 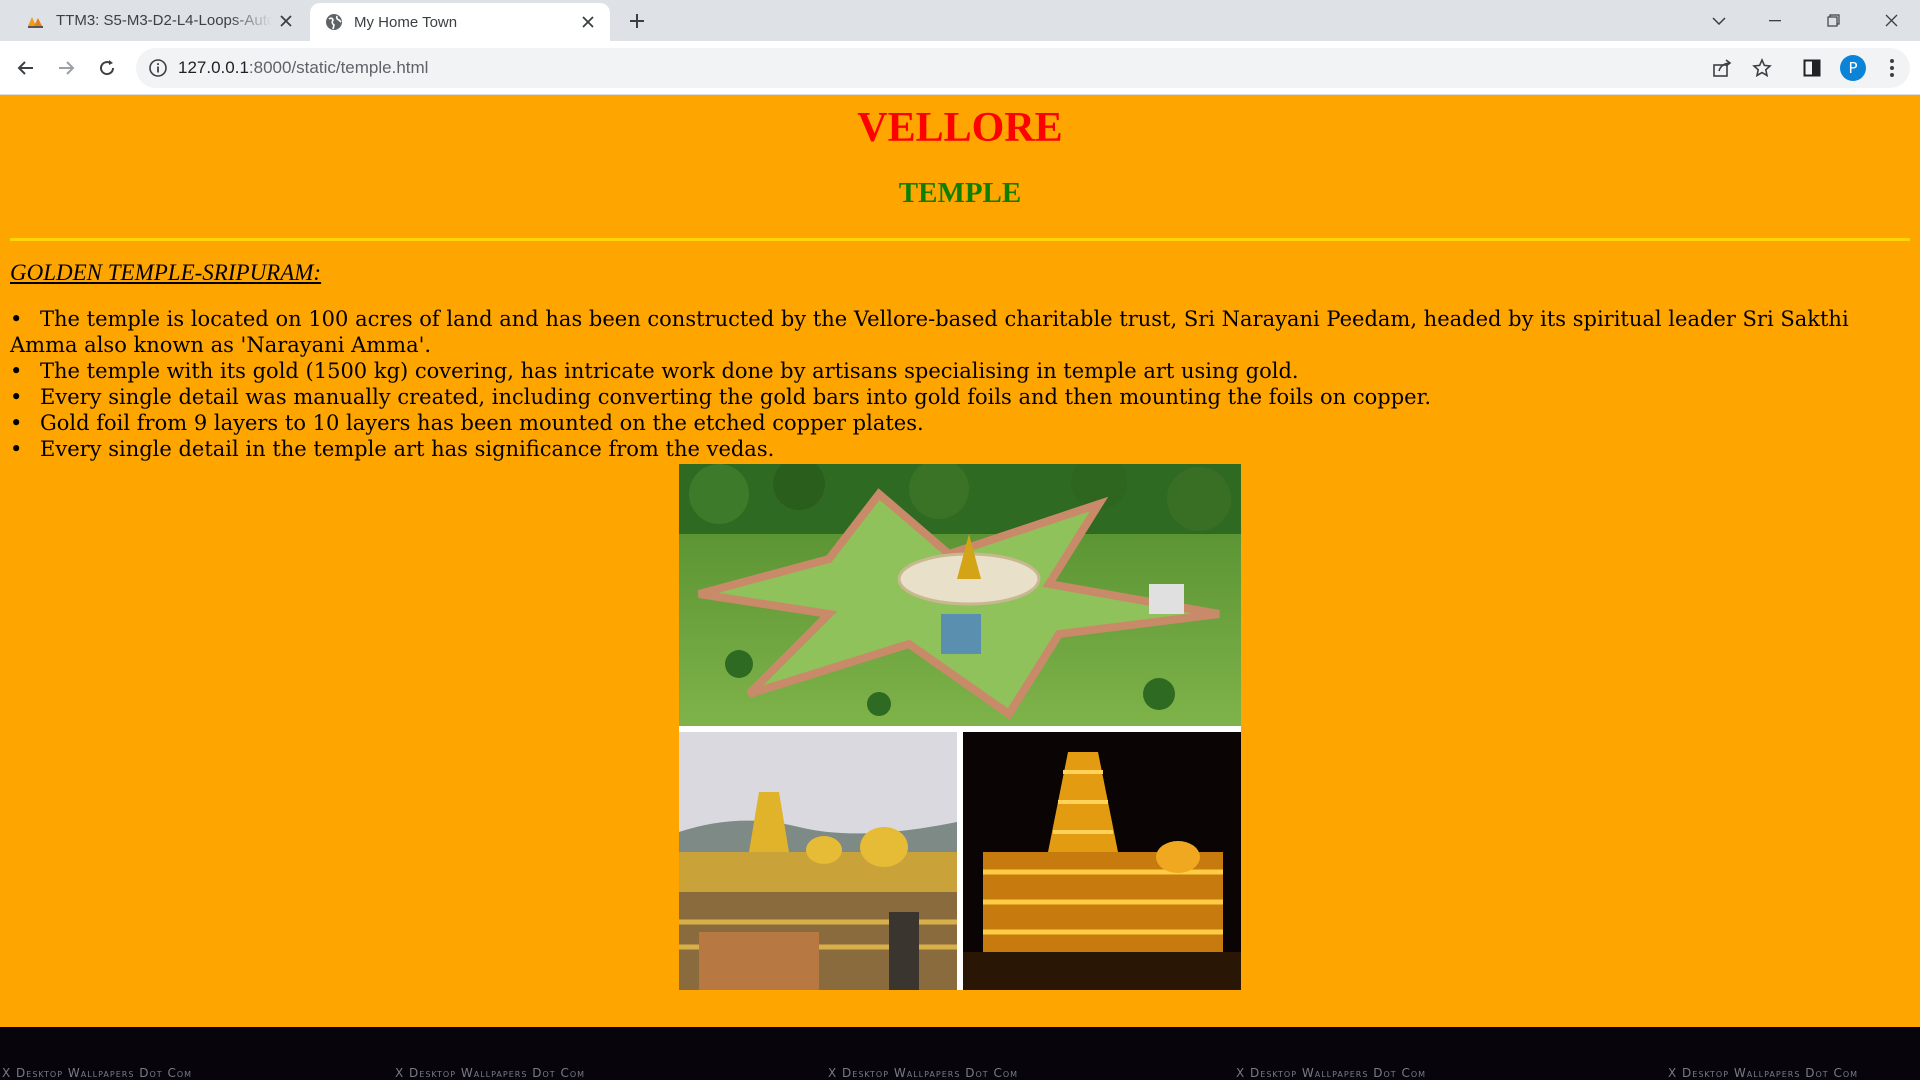 What do you see at coordinates (1102, 861) in the screenshot?
I see `temple-night-photo` at bounding box center [1102, 861].